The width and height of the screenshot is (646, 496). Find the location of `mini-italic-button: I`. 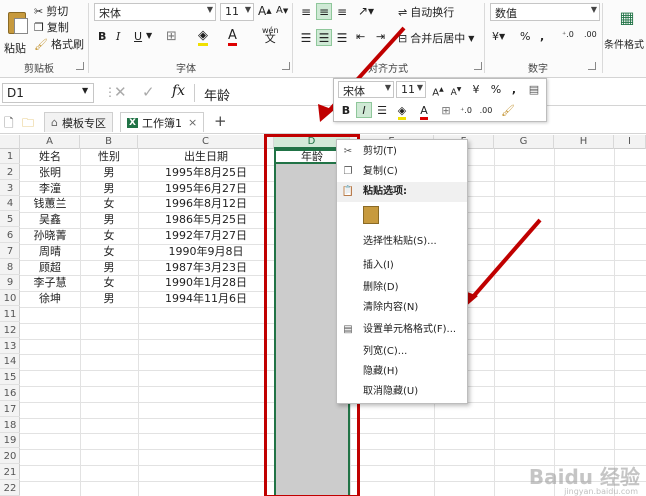

mini-italic-button: I is located at coordinates (364, 110).